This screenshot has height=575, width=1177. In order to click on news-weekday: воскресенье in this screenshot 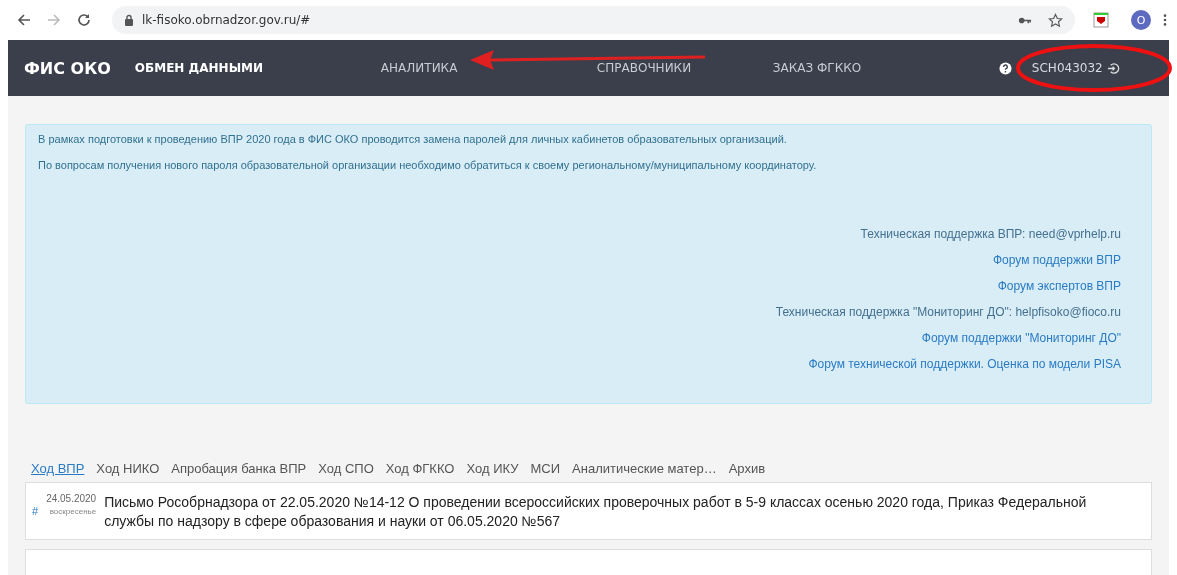, I will do `click(73, 511)`.